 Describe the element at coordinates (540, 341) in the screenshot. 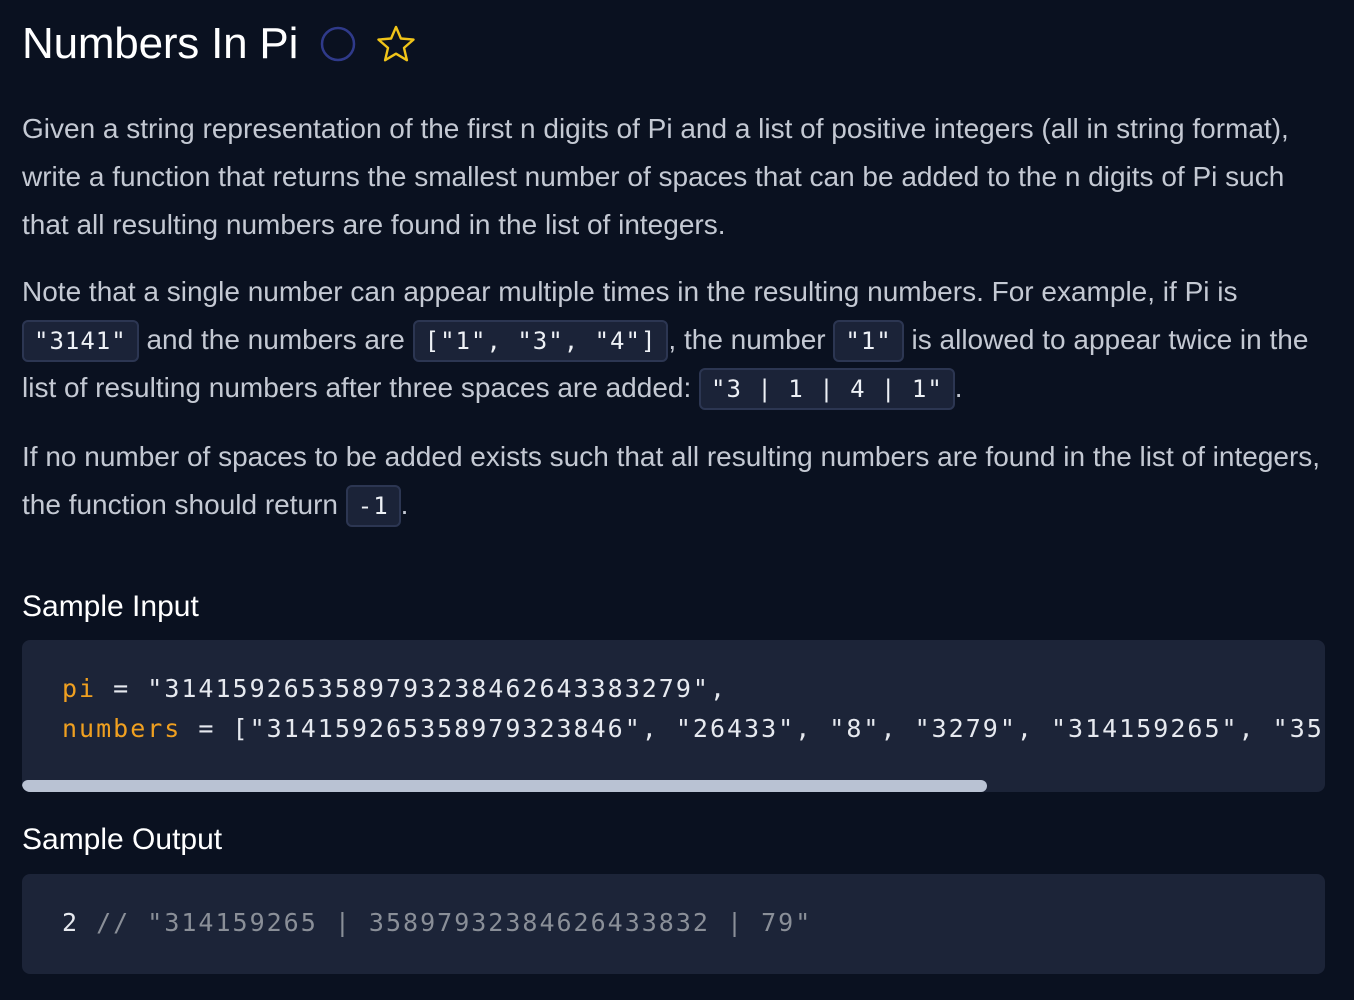

I see `inline-code: ["1", "3", "4"]` at that location.